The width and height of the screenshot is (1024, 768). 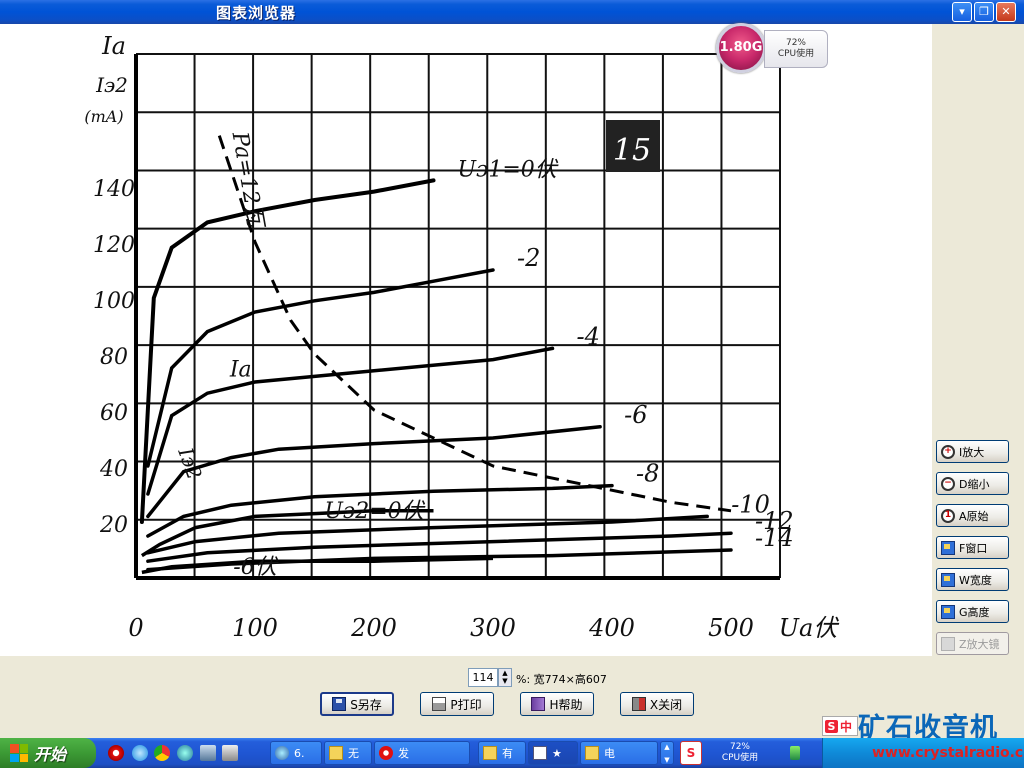 I want to click on x-tick-label: 300, so click(x=493, y=628).